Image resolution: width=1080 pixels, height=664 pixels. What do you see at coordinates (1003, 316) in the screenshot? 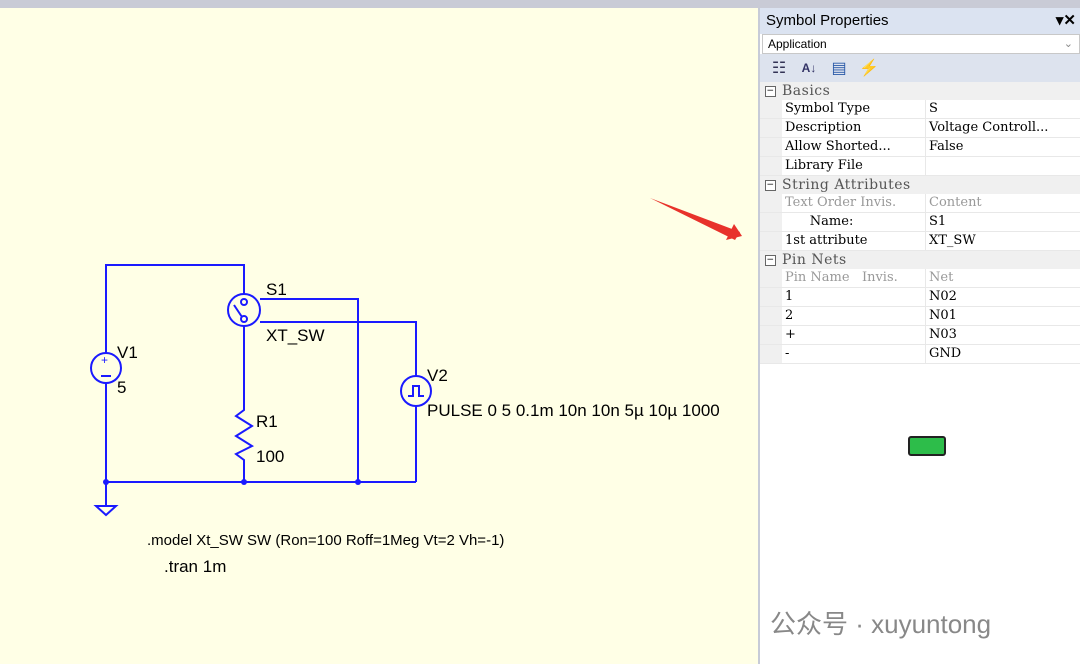
I see `property-value: N01` at bounding box center [1003, 316].